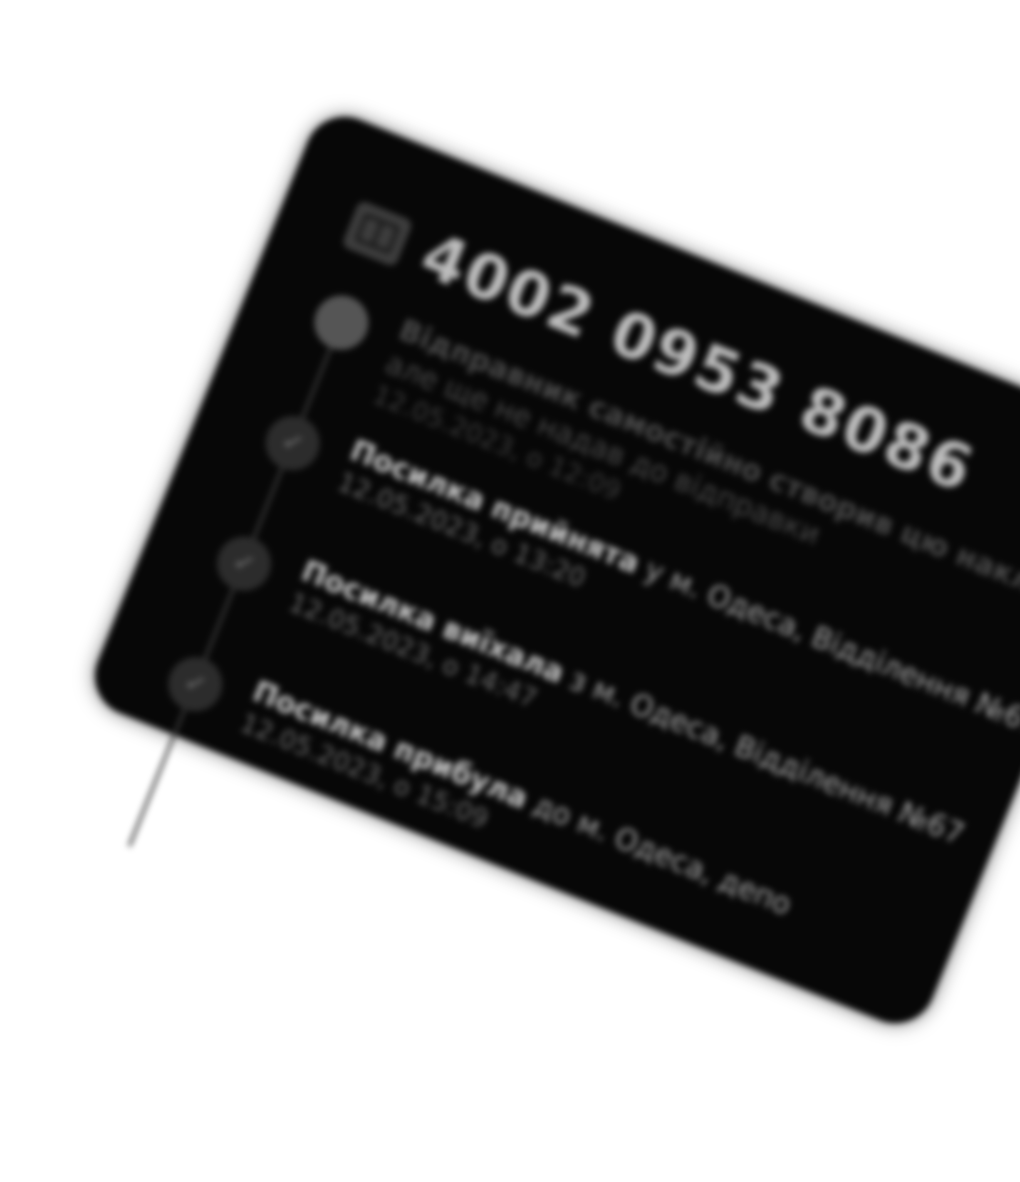  What do you see at coordinates (377, 233) in the screenshot?
I see `package-icon` at bounding box center [377, 233].